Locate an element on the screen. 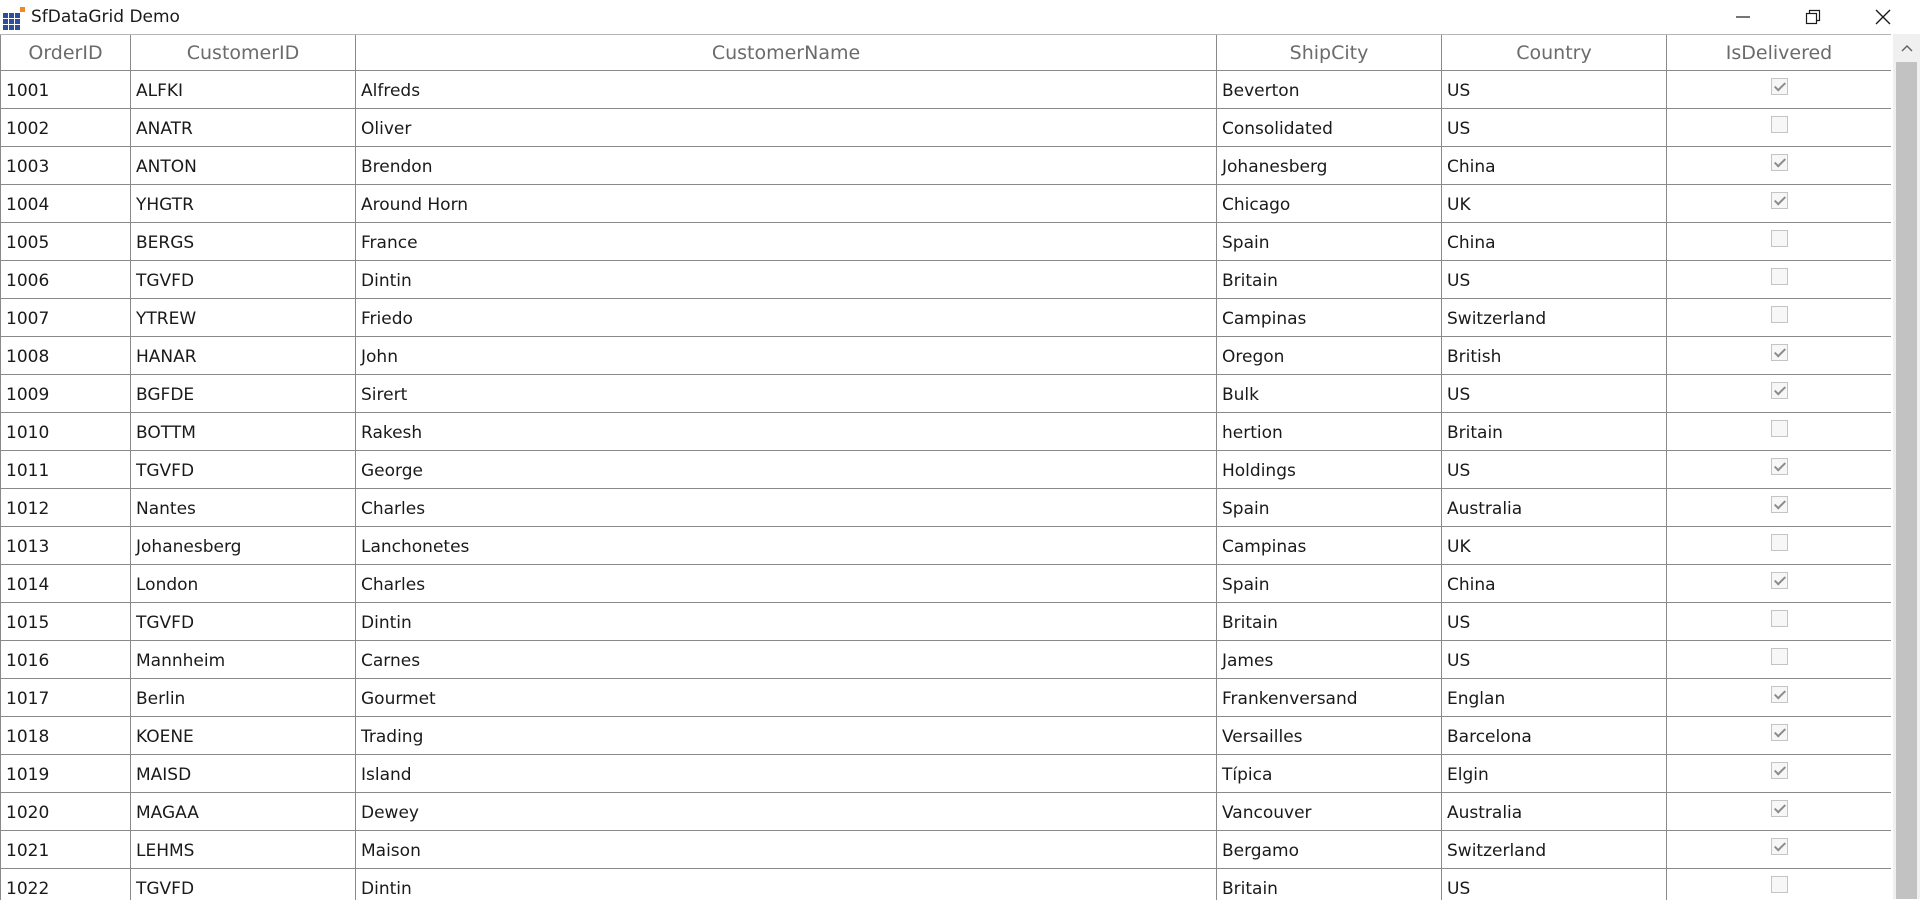 This screenshot has height=900, width=1920. cell-customerid: BGFDE is located at coordinates (243, 394).